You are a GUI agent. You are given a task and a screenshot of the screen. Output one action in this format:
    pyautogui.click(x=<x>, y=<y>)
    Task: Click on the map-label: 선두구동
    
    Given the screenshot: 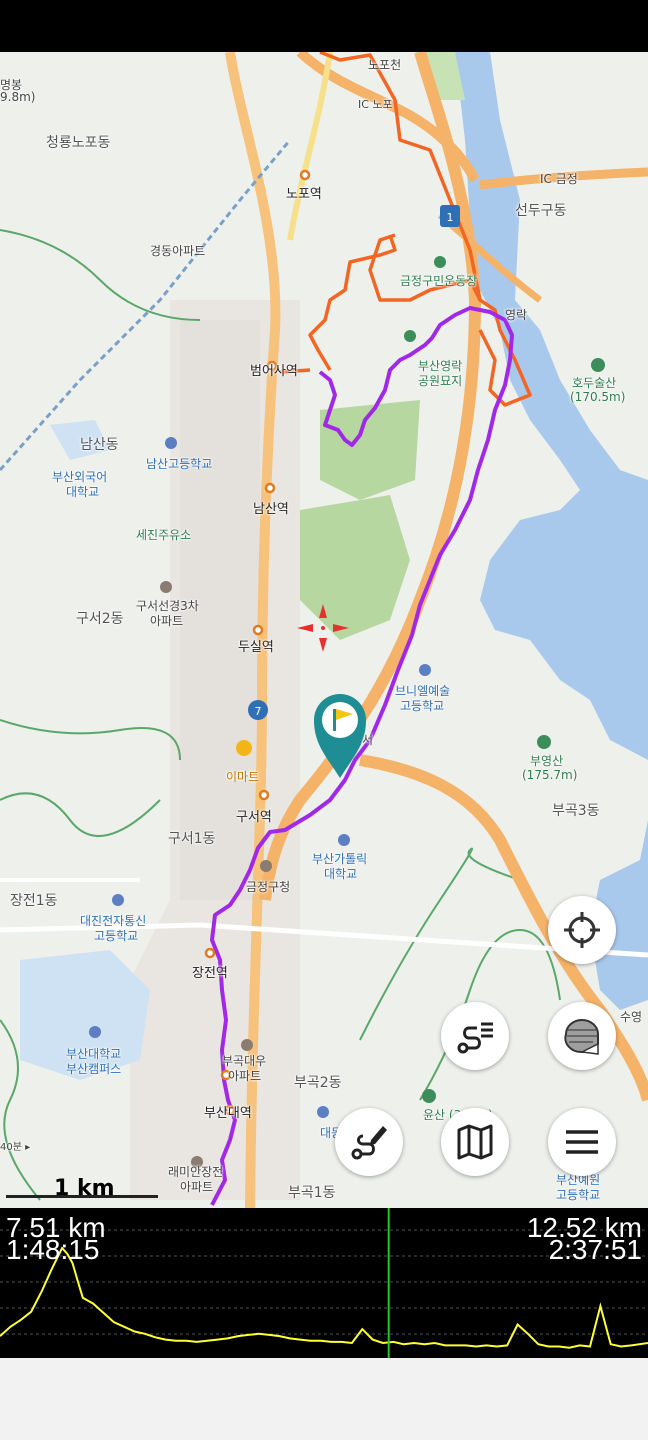 What is the action you would take?
    pyautogui.click(x=541, y=211)
    